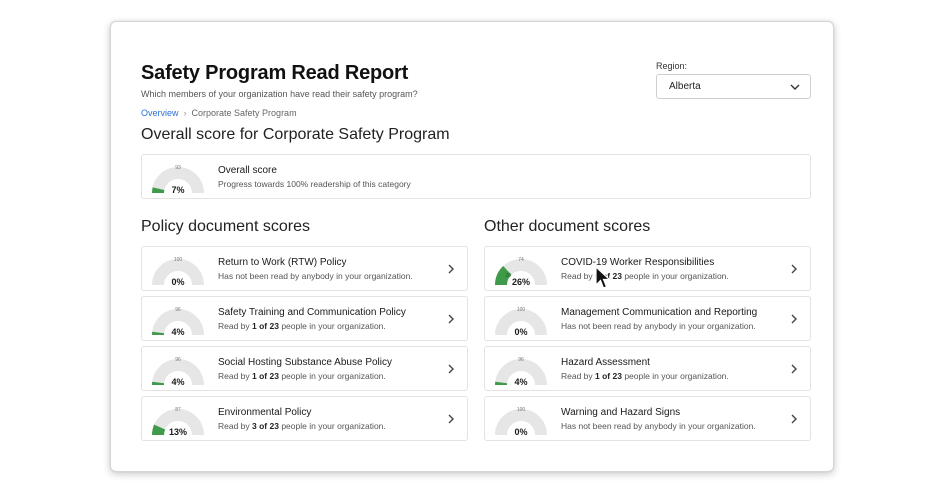 This screenshot has width=940, height=500. What do you see at coordinates (521, 282) in the screenshot?
I see `gauge-percent: 26%` at bounding box center [521, 282].